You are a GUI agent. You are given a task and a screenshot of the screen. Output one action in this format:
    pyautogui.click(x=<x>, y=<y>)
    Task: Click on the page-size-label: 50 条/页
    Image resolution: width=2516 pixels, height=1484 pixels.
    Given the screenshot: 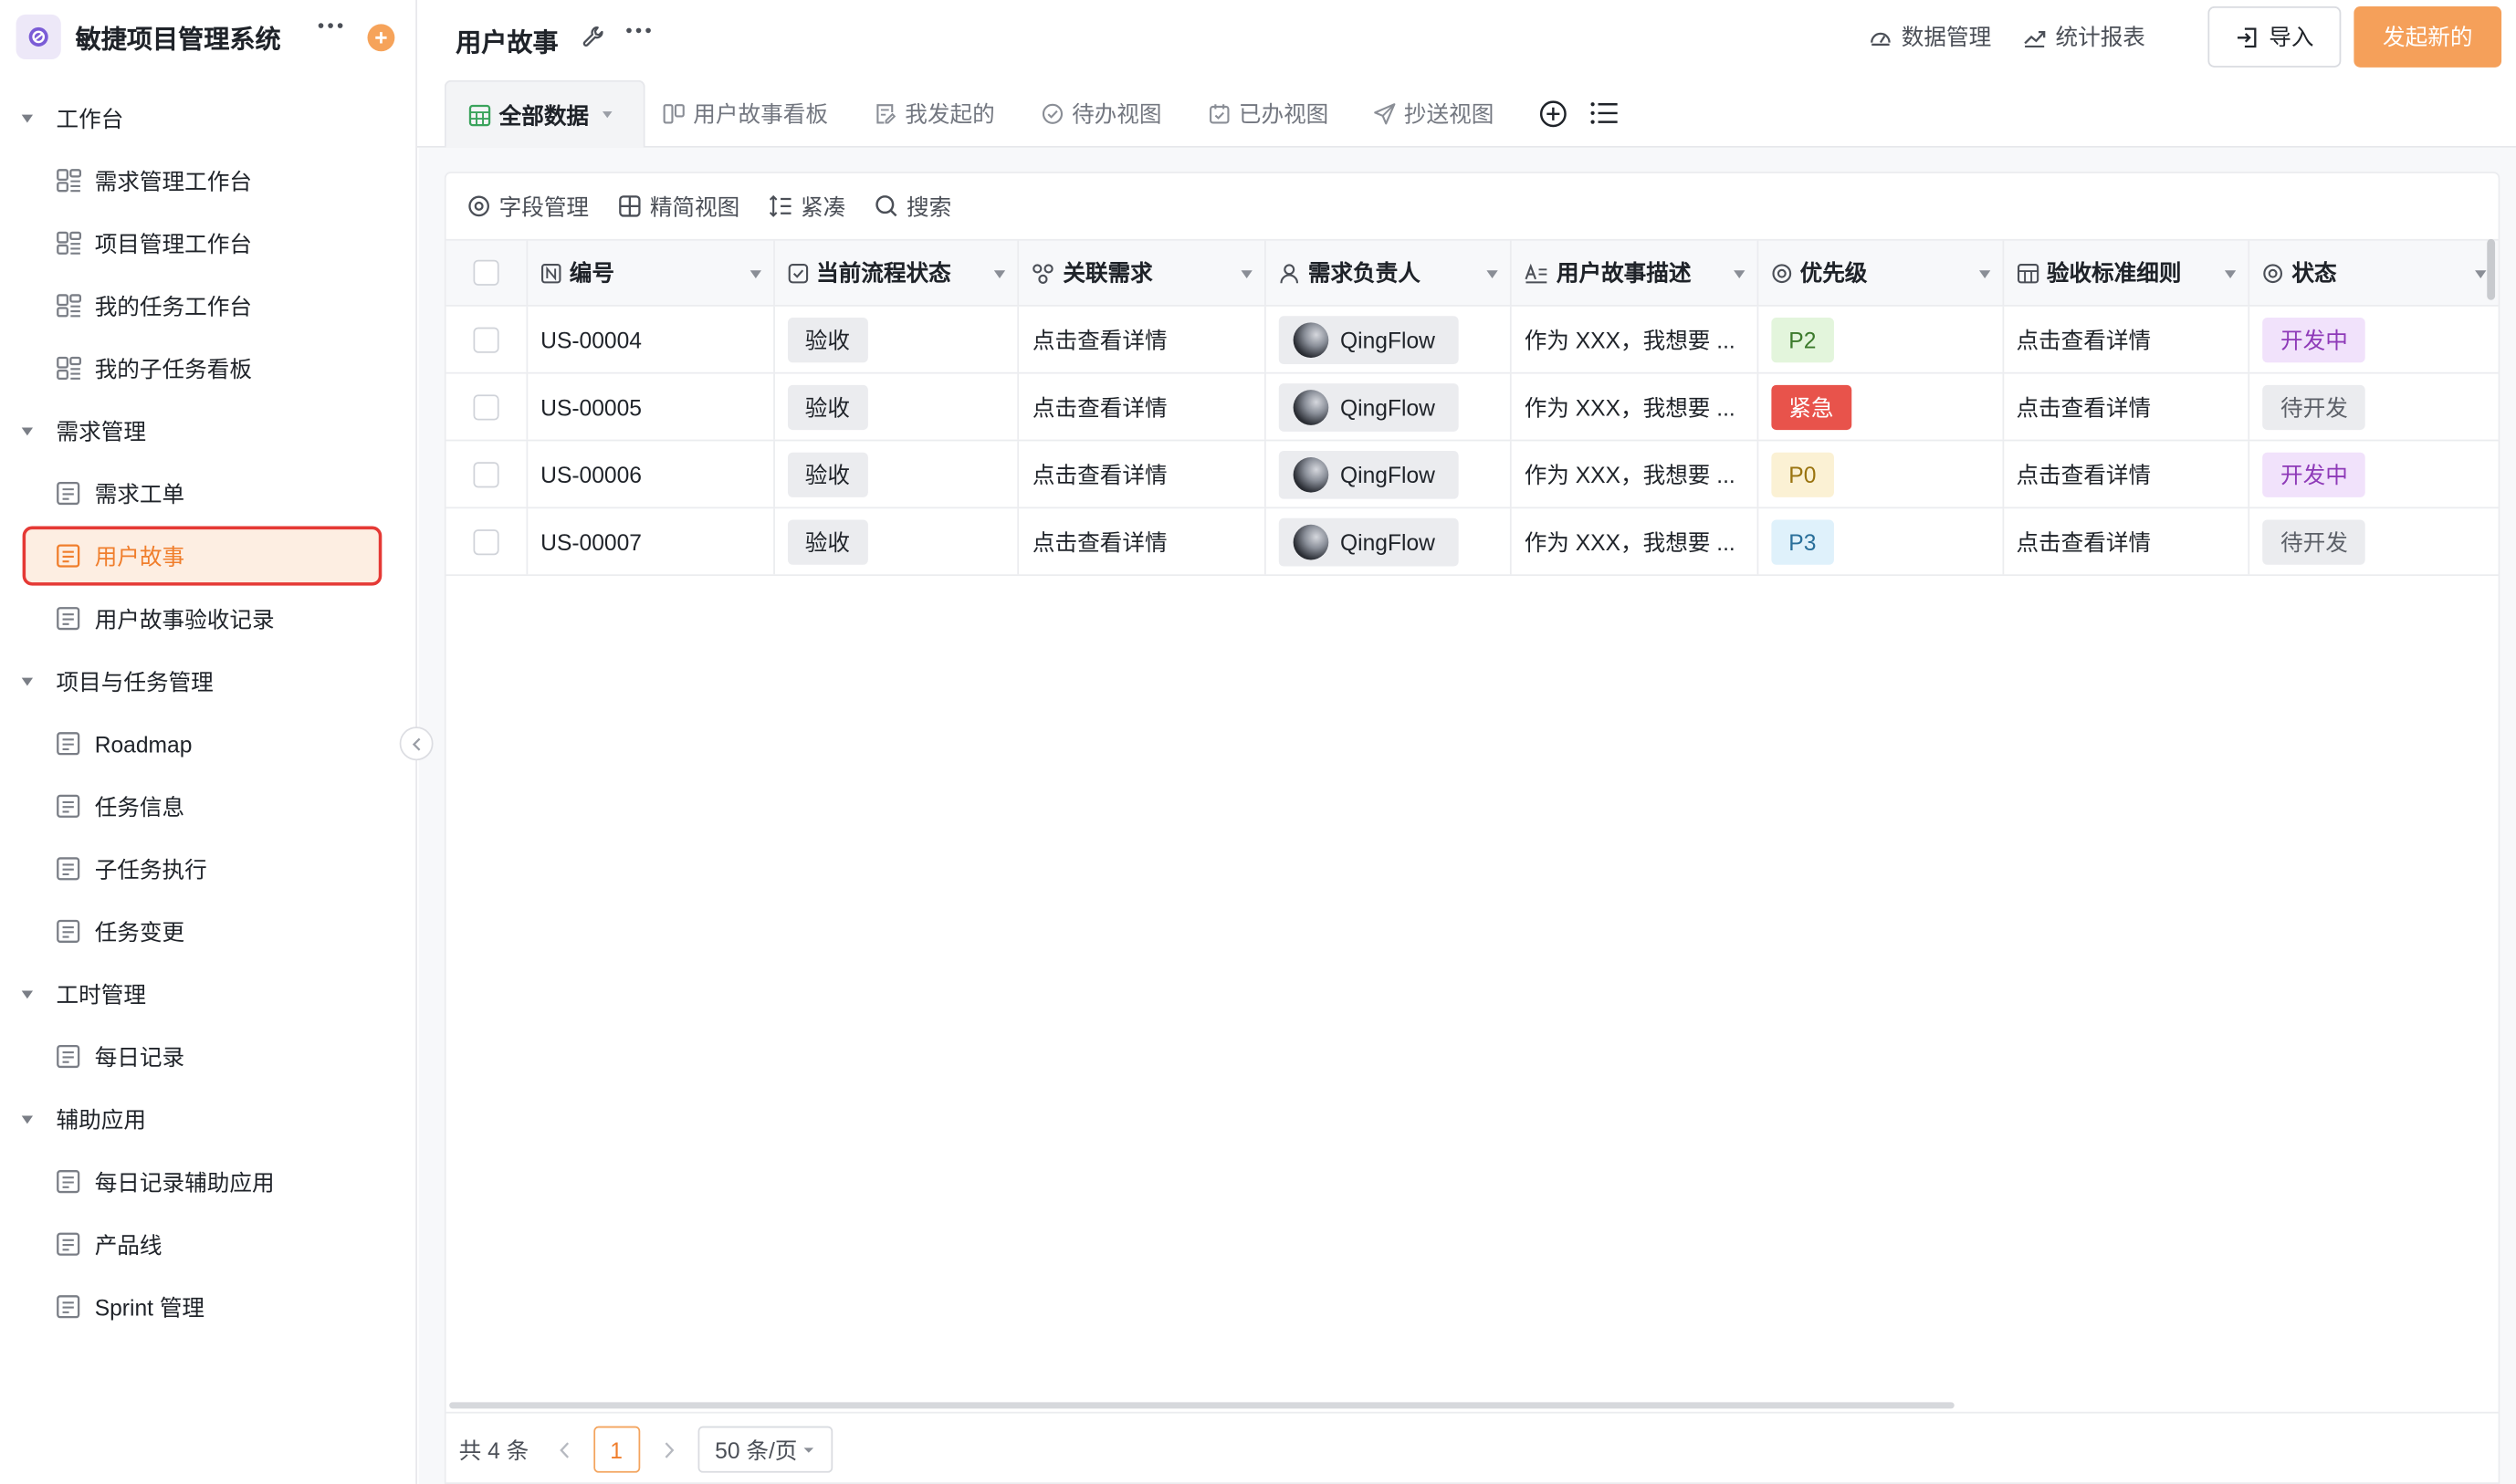 What is the action you would take?
    pyautogui.click(x=756, y=1450)
    